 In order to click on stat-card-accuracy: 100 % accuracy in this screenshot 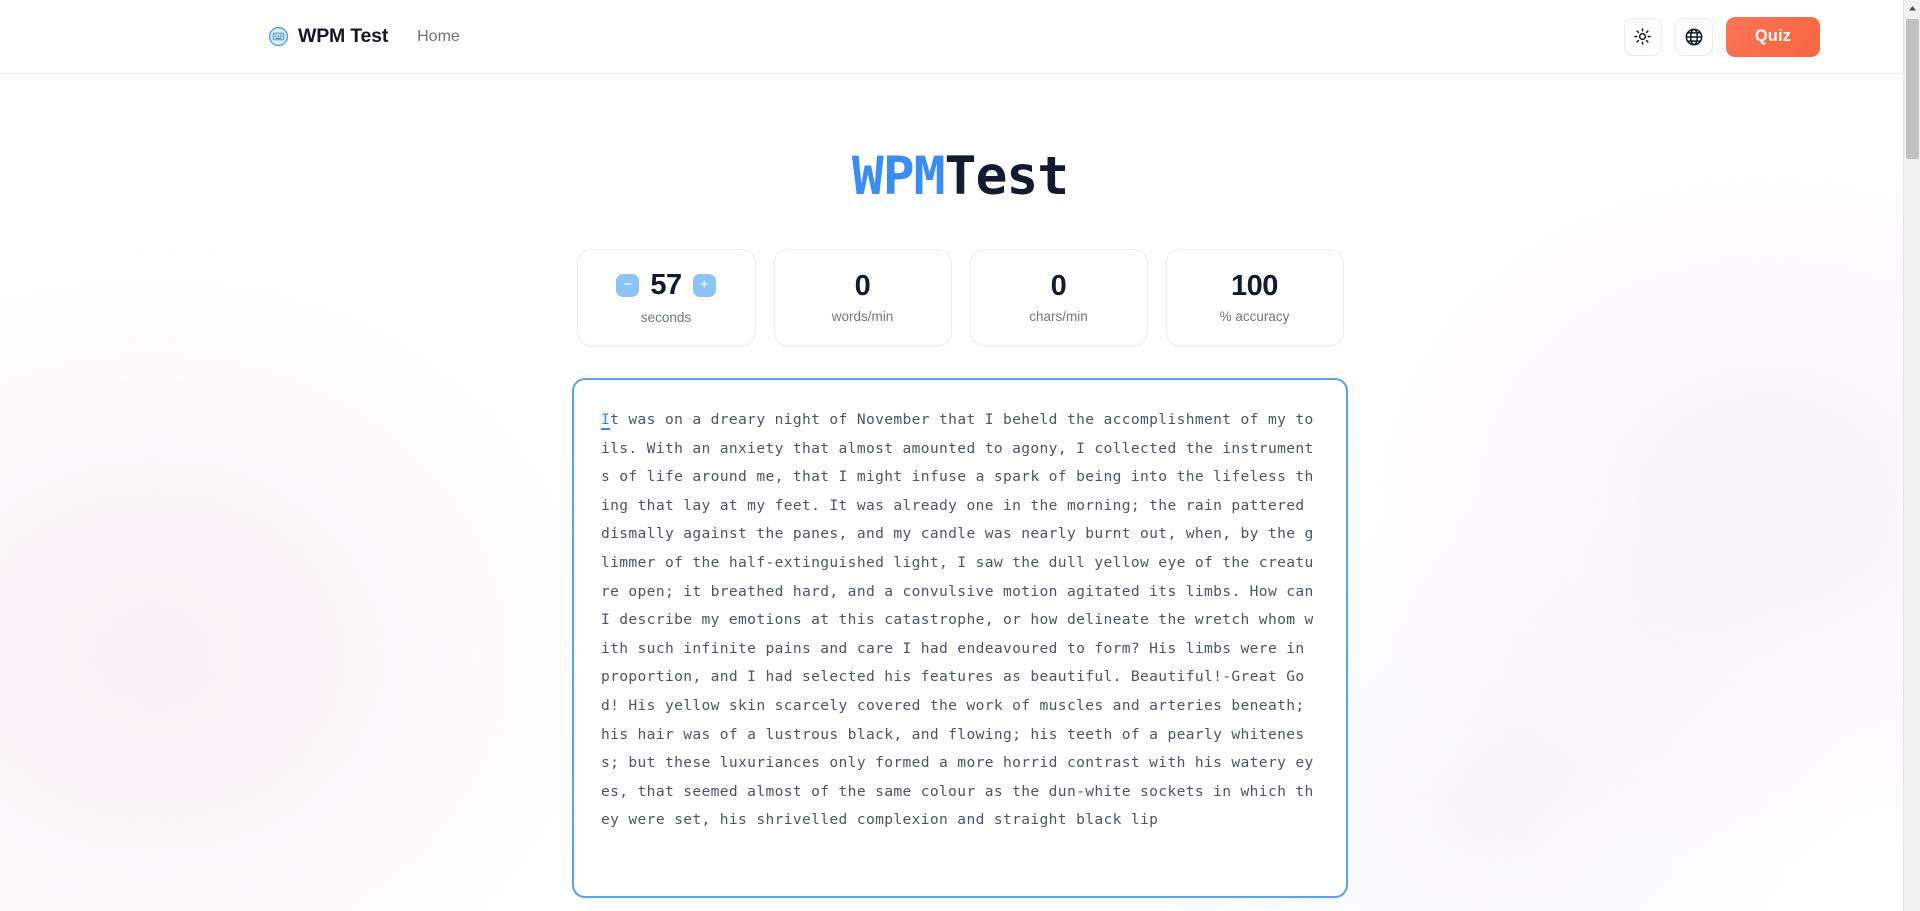, I will do `click(1254, 297)`.